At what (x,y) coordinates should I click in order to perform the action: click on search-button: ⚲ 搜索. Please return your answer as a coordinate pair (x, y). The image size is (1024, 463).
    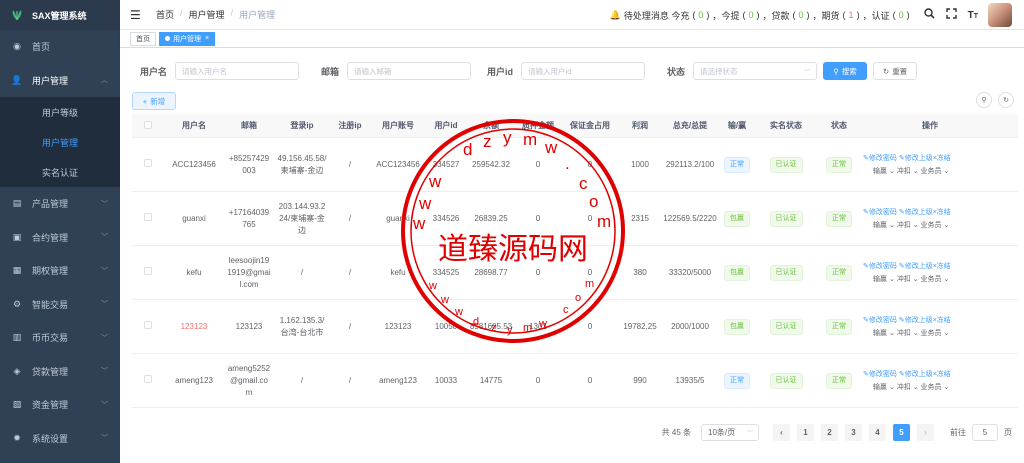
    Looking at the image, I should click on (845, 71).